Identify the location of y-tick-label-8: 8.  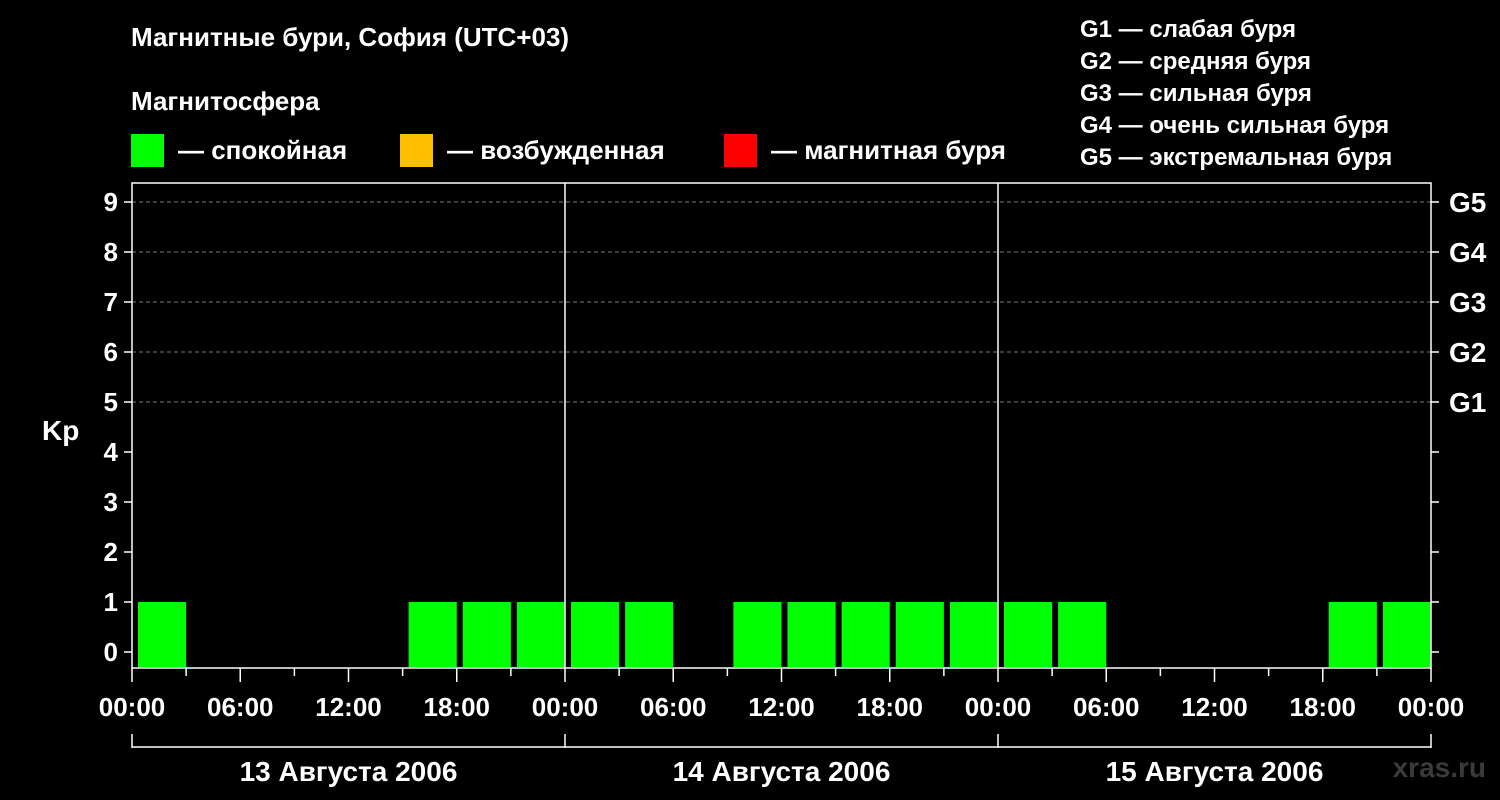
(111, 252).